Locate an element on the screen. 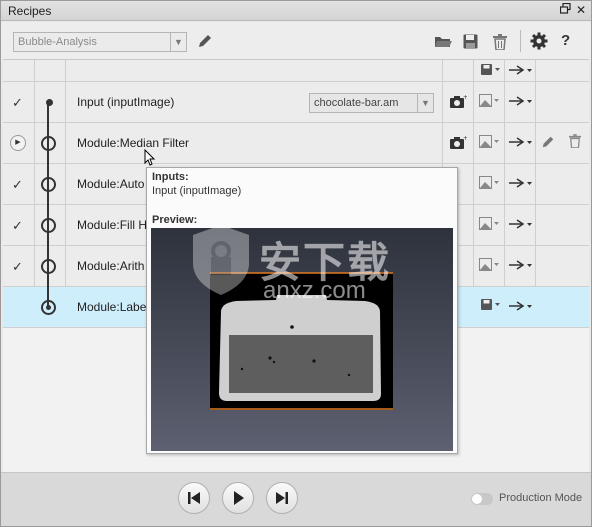  play-step-icon: ▶ is located at coordinates (18, 143).